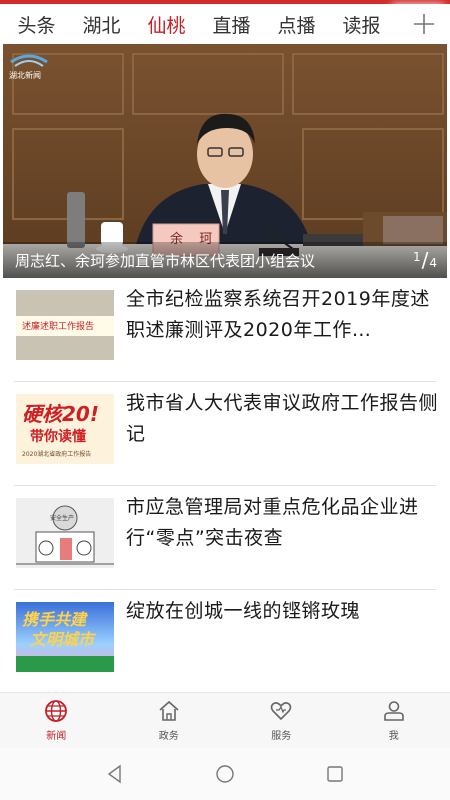 This screenshot has height=800, width=450. What do you see at coordinates (29, 65) in the screenshot?
I see `hubei-news-logo: 湖北新闻` at bounding box center [29, 65].